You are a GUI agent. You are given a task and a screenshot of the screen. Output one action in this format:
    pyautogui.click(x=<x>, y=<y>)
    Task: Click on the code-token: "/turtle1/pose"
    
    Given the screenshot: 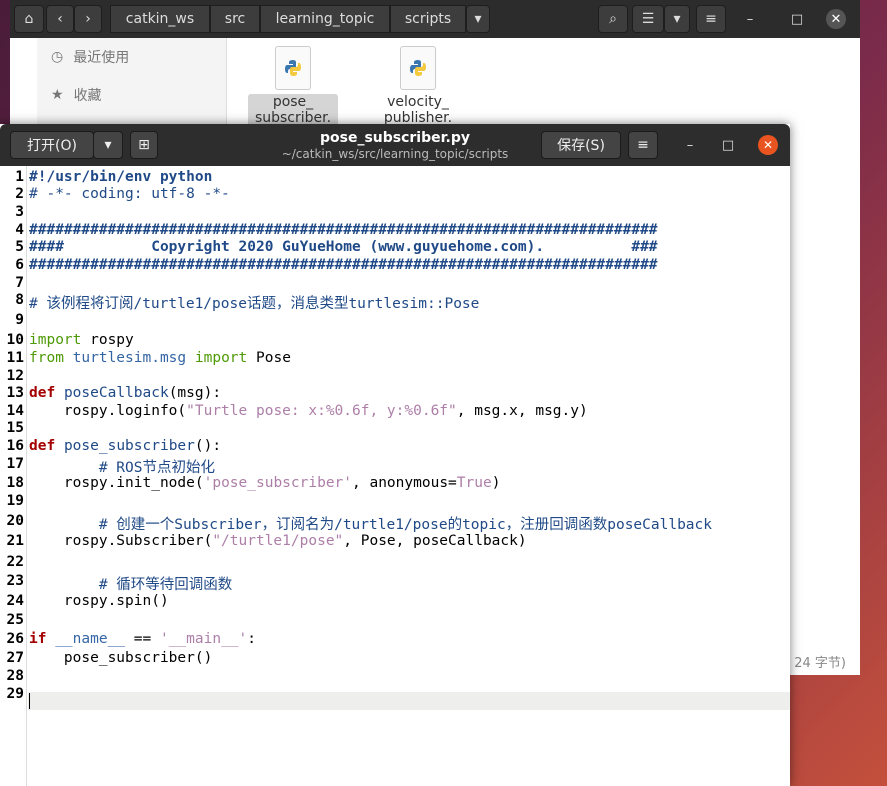 What is the action you would take?
    pyautogui.click(x=278, y=541)
    